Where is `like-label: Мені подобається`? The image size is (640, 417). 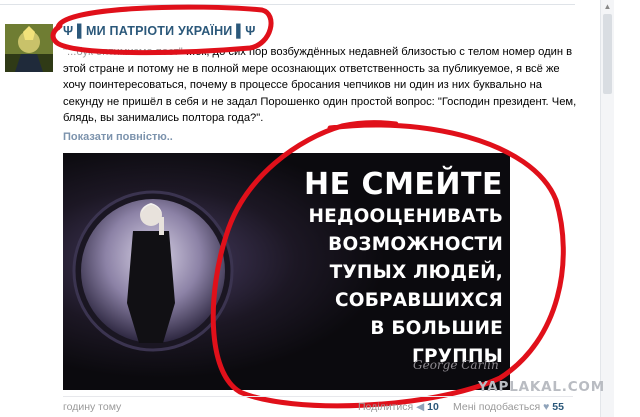
like-label: Мені подобається is located at coordinates (497, 407).